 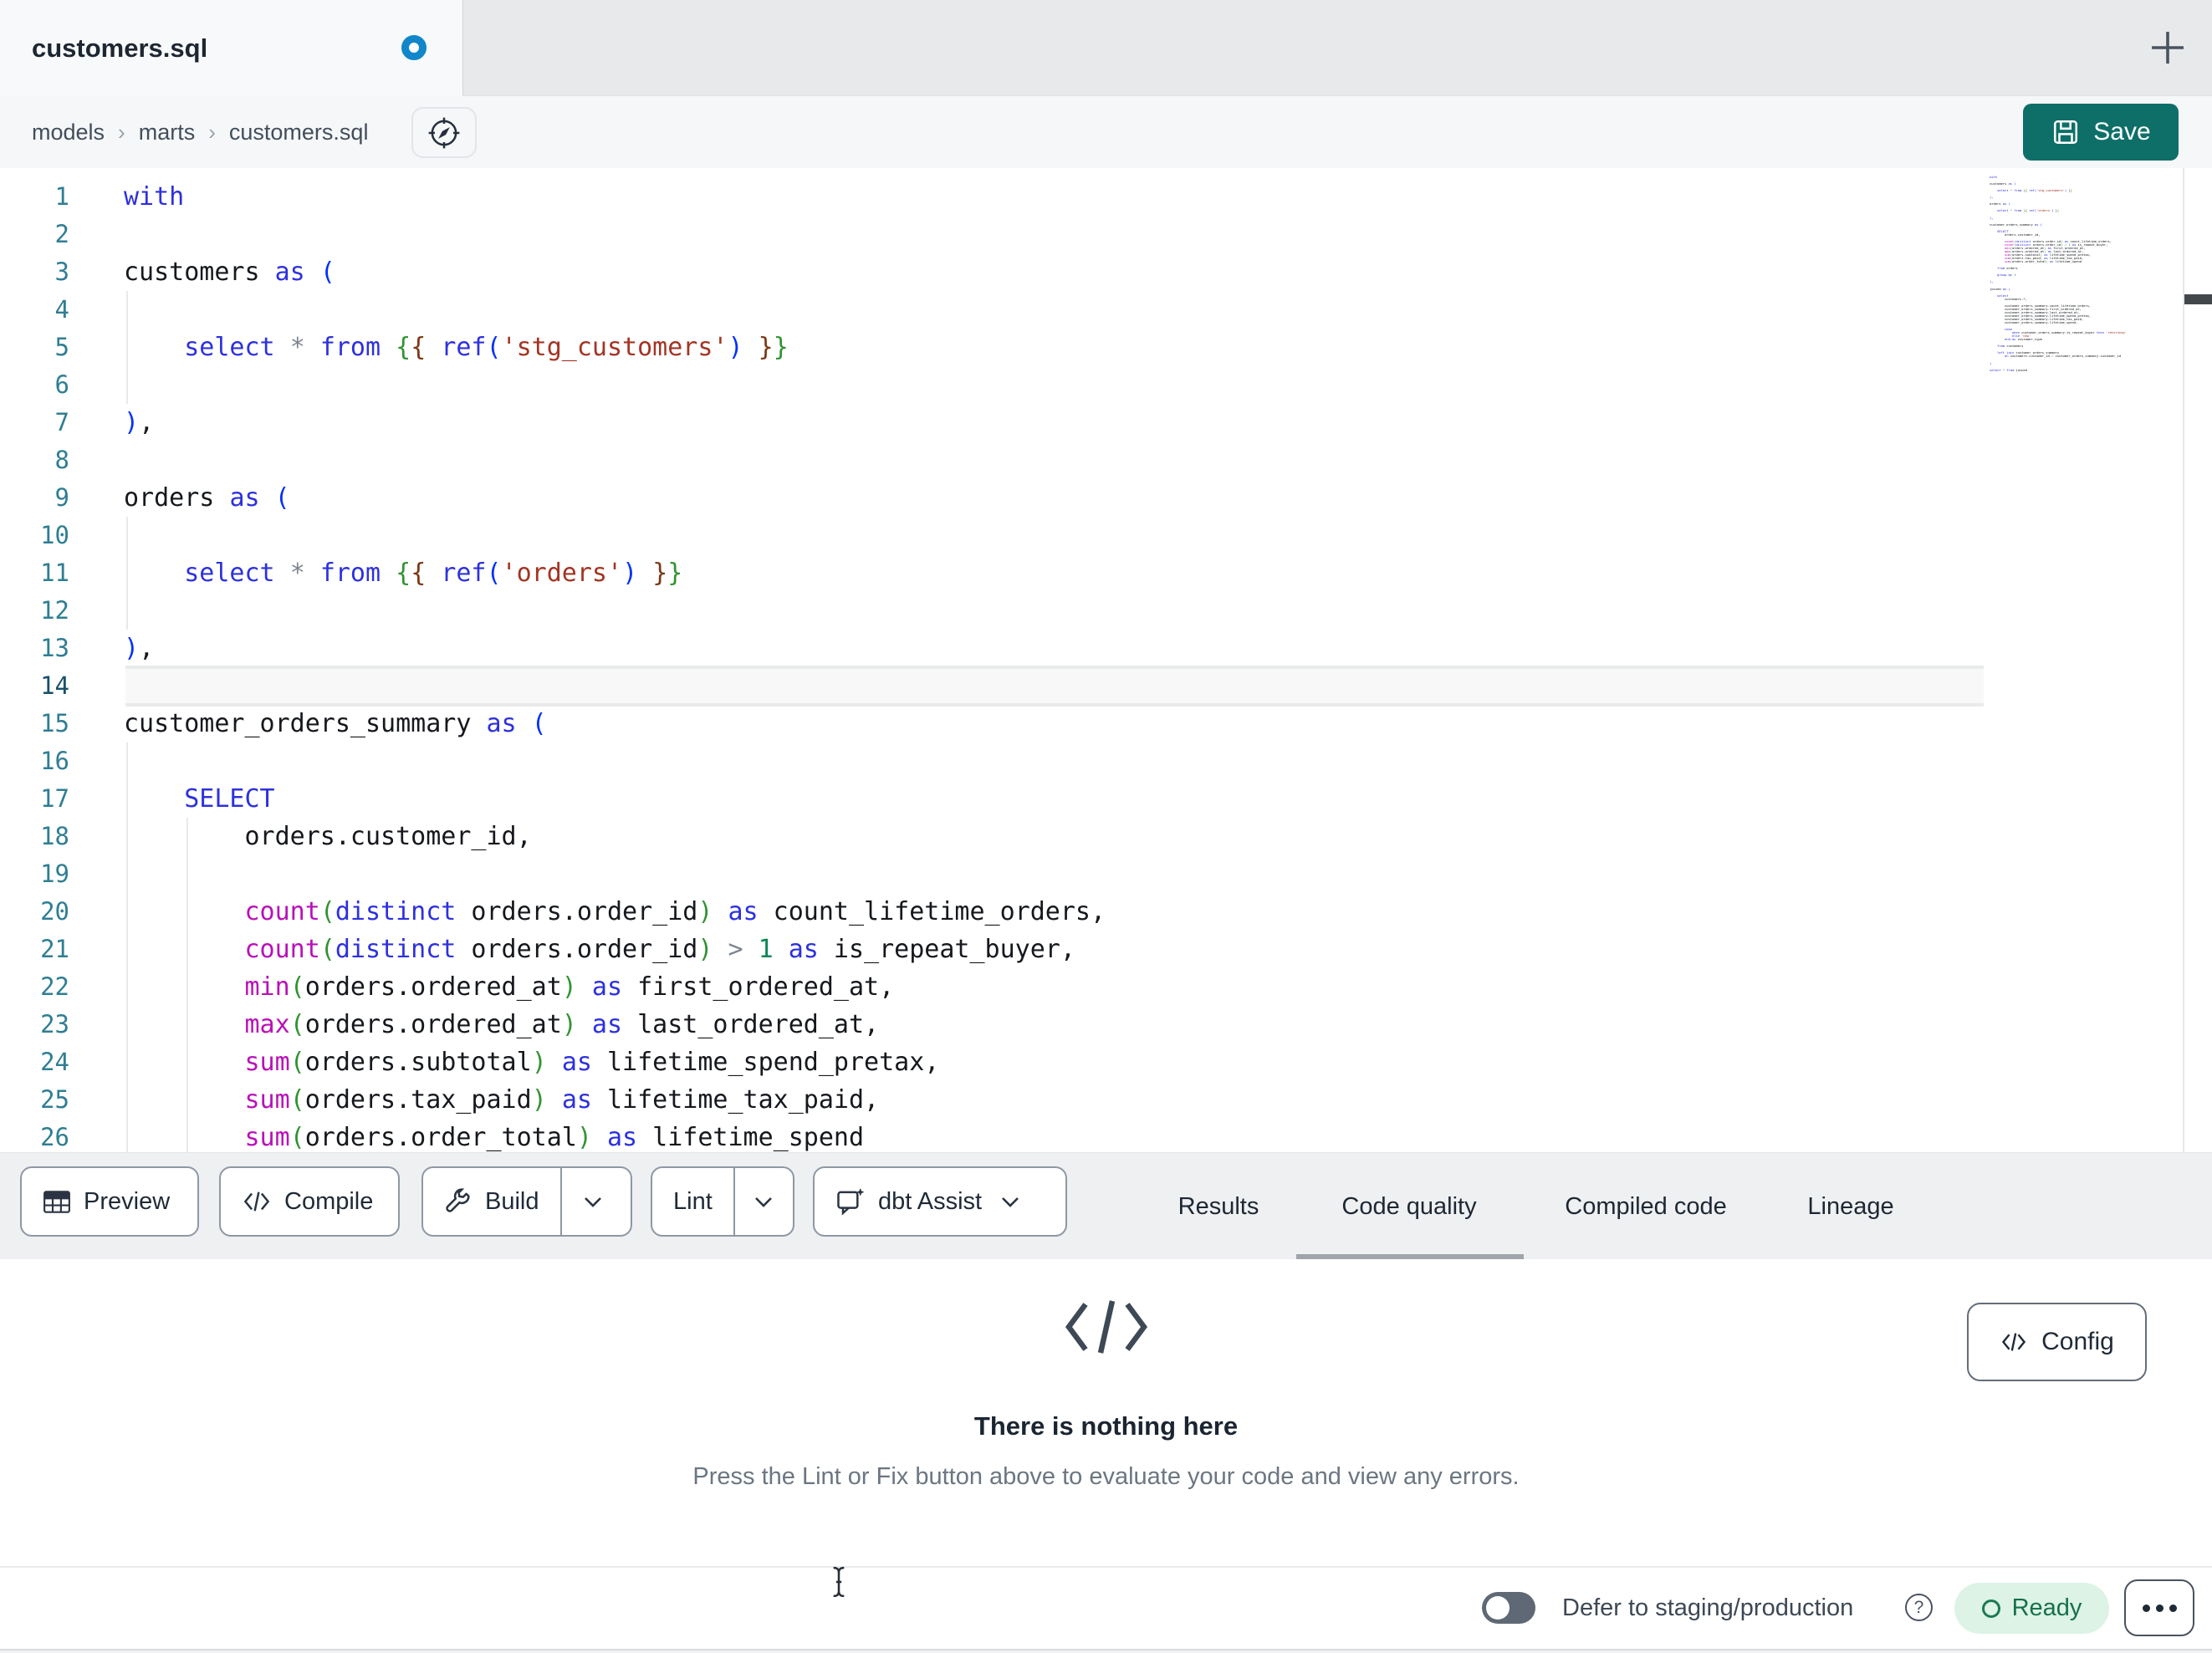 I want to click on line-number: 17, so click(x=55, y=798).